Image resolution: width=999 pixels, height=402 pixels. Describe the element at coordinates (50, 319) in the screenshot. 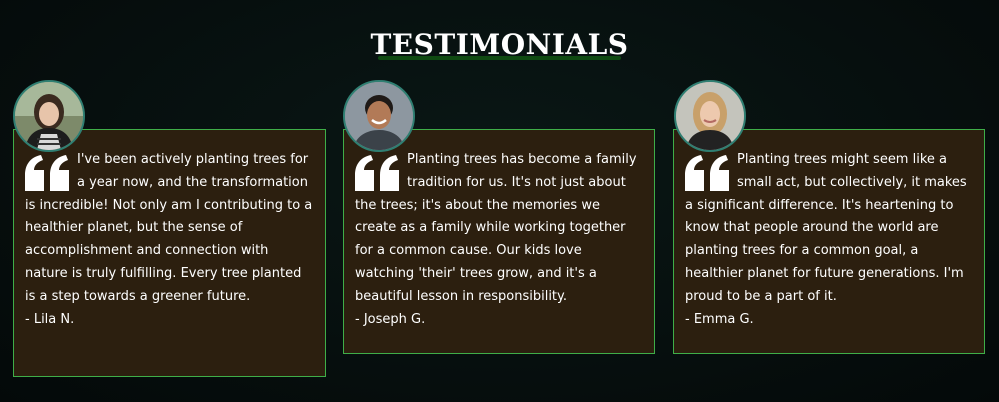

I see `testimonial-author: - Lila N.` at that location.